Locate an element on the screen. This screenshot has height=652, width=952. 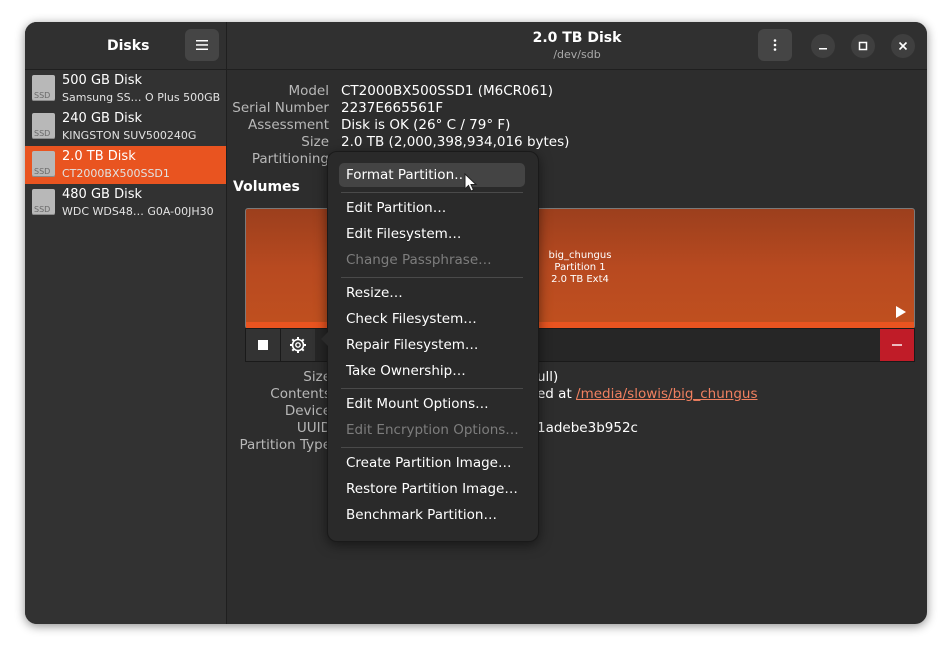
serial-value: 2237E665561F is located at coordinates (392, 108).